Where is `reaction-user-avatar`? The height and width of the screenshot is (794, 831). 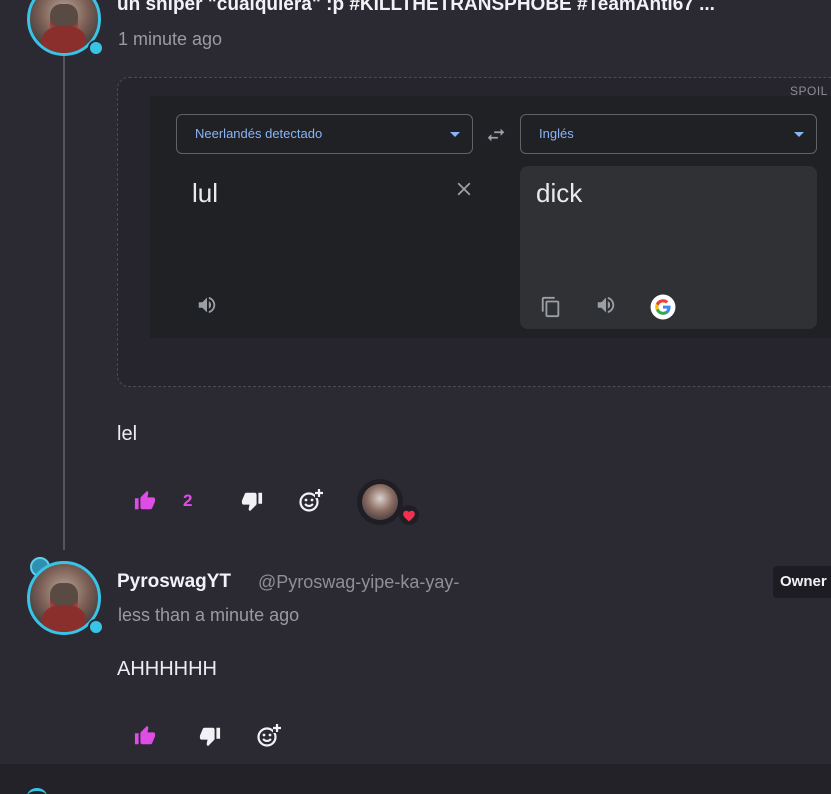 reaction-user-avatar is located at coordinates (380, 502).